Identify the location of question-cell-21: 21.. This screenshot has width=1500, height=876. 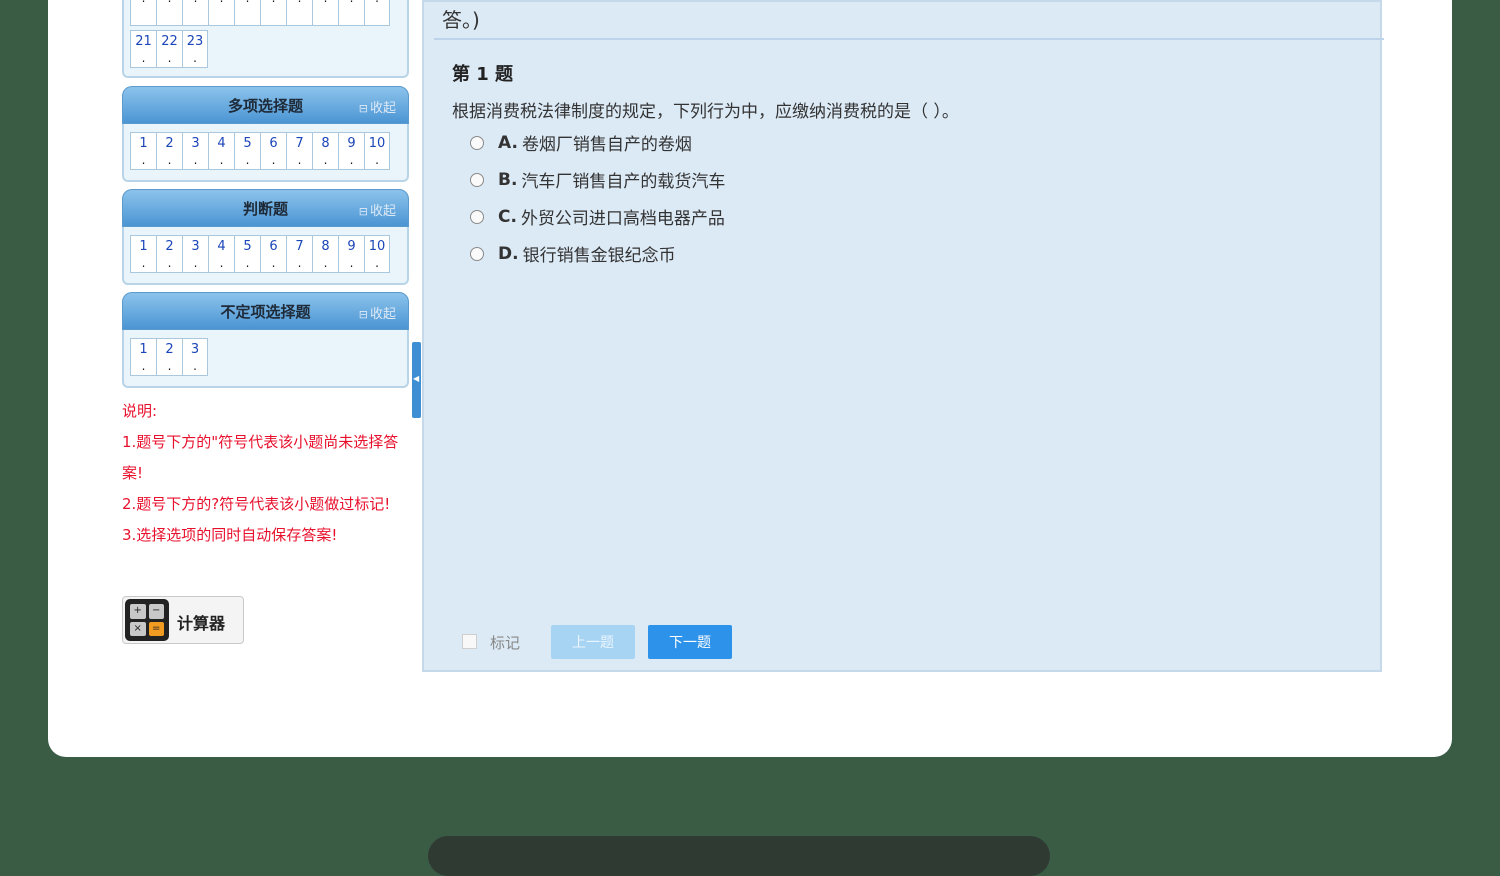
(143, 49).